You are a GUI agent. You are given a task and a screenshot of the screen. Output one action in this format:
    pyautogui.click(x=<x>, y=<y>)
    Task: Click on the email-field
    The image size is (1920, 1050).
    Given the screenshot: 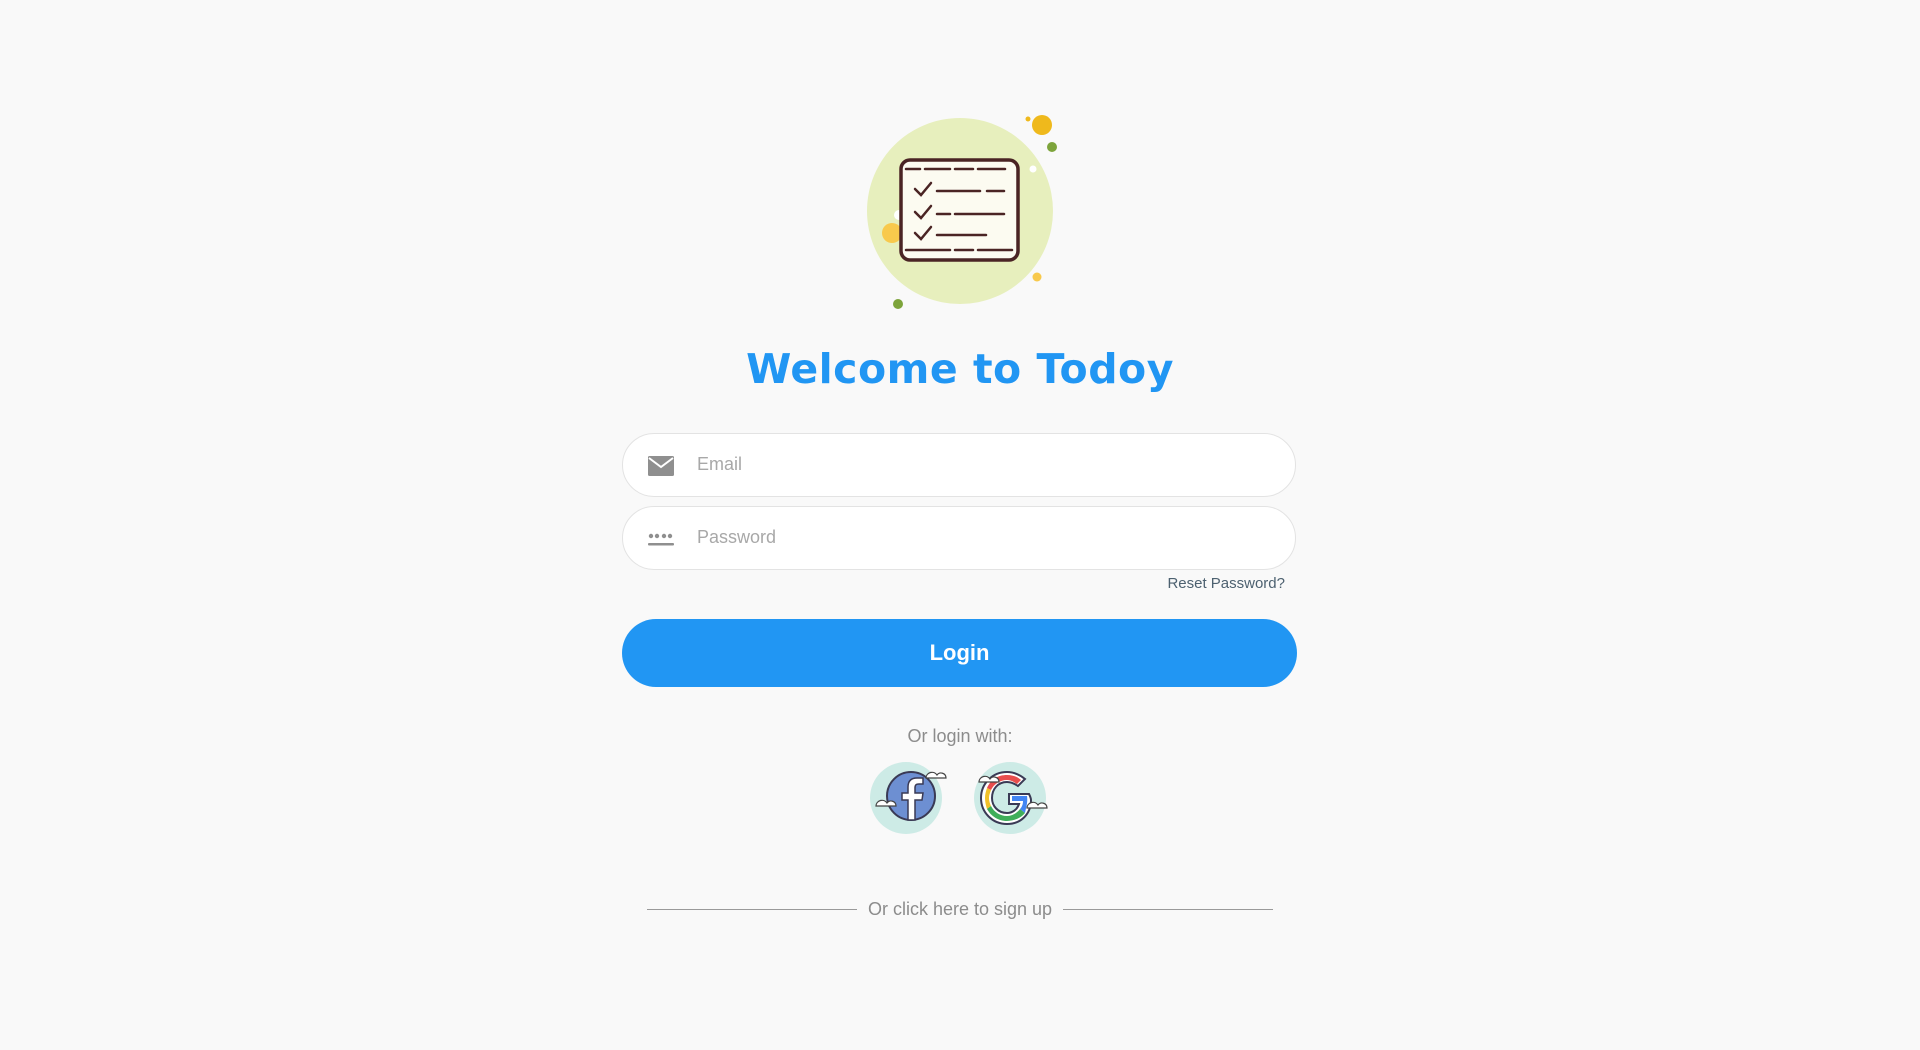 What is the action you would take?
    pyautogui.click(x=959, y=465)
    